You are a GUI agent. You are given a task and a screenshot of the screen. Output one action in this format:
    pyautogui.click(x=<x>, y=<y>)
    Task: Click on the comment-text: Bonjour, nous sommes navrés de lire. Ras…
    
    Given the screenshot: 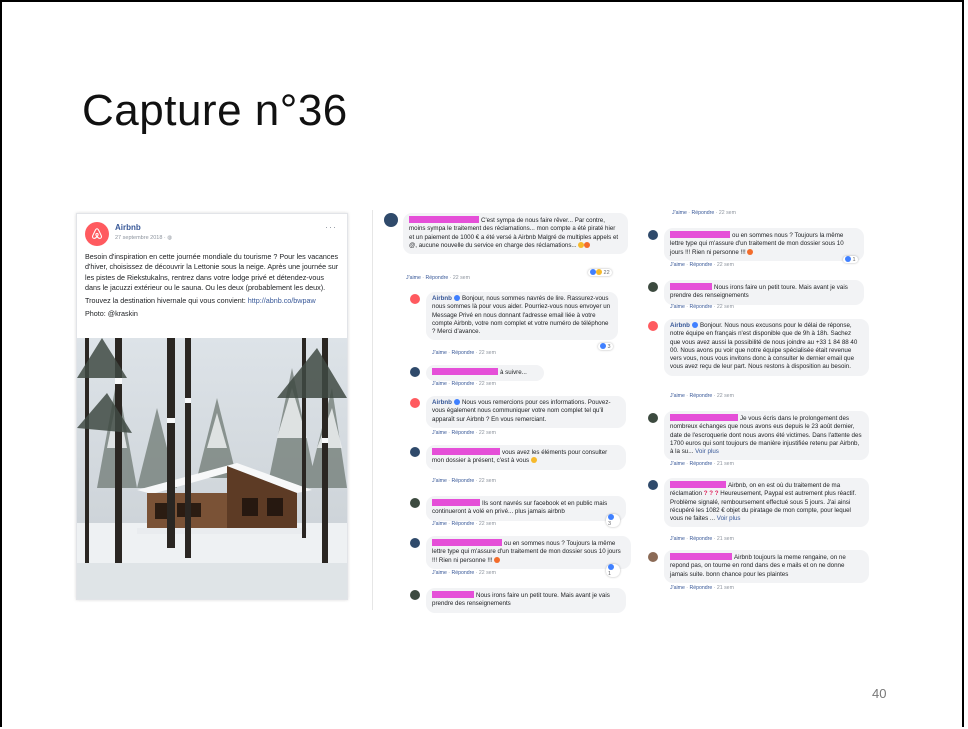 What is the action you would take?
    pyautogui.click(x=521, y=315)
    